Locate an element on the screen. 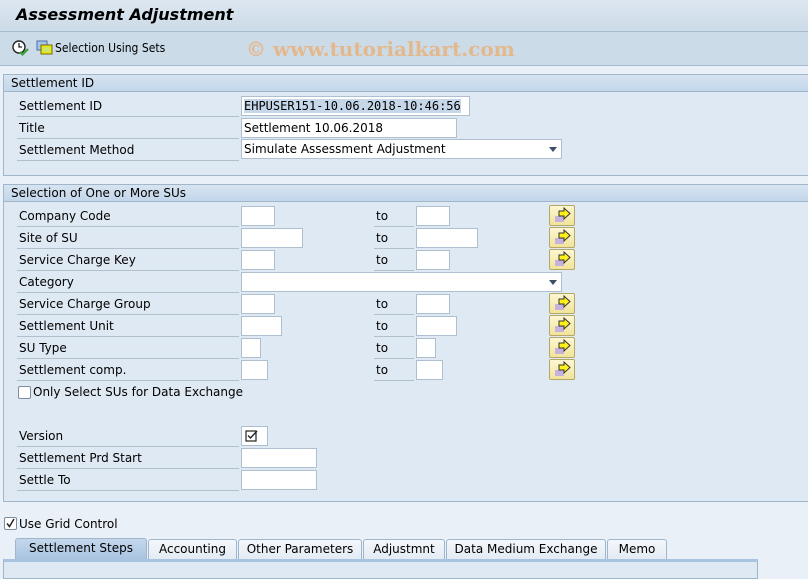 Image resolution: width=808 pixels, height=579 pixels. category-label: Category is located at coordinates (128, 282).